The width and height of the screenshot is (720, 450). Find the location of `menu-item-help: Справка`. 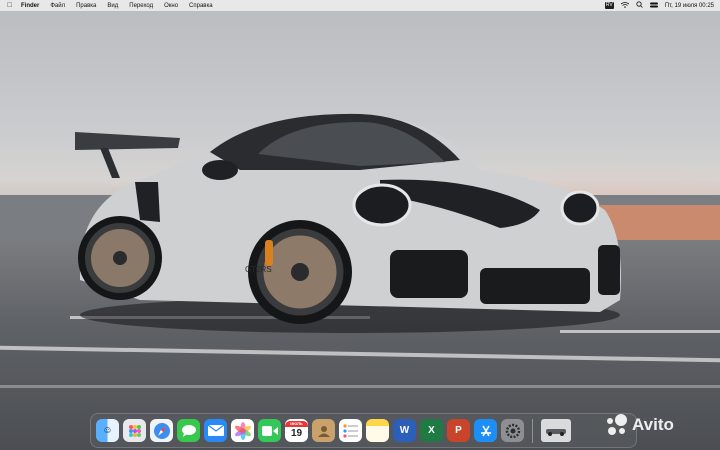

menu-item-help: Справка is located at coordinates (201, 6).